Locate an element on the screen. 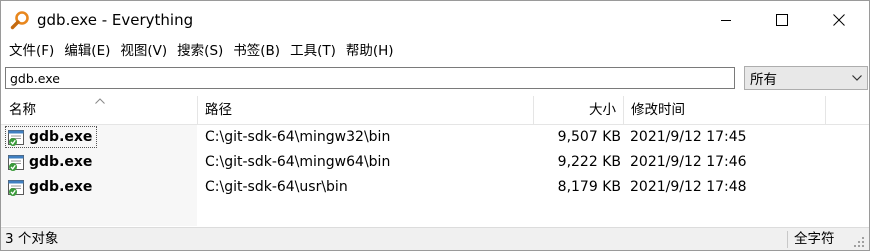 This screenshot has height=251, width=870. window-title: gdb.exe - Everything is located at coordinates (115, 20).